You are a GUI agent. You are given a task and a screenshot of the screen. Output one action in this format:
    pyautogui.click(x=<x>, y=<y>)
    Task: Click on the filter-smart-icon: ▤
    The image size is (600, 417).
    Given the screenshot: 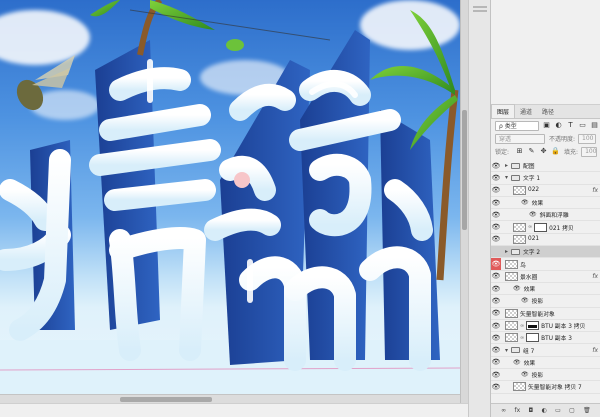 What is the action you would take?
    pyautogui.click(x=594, y=125)
    